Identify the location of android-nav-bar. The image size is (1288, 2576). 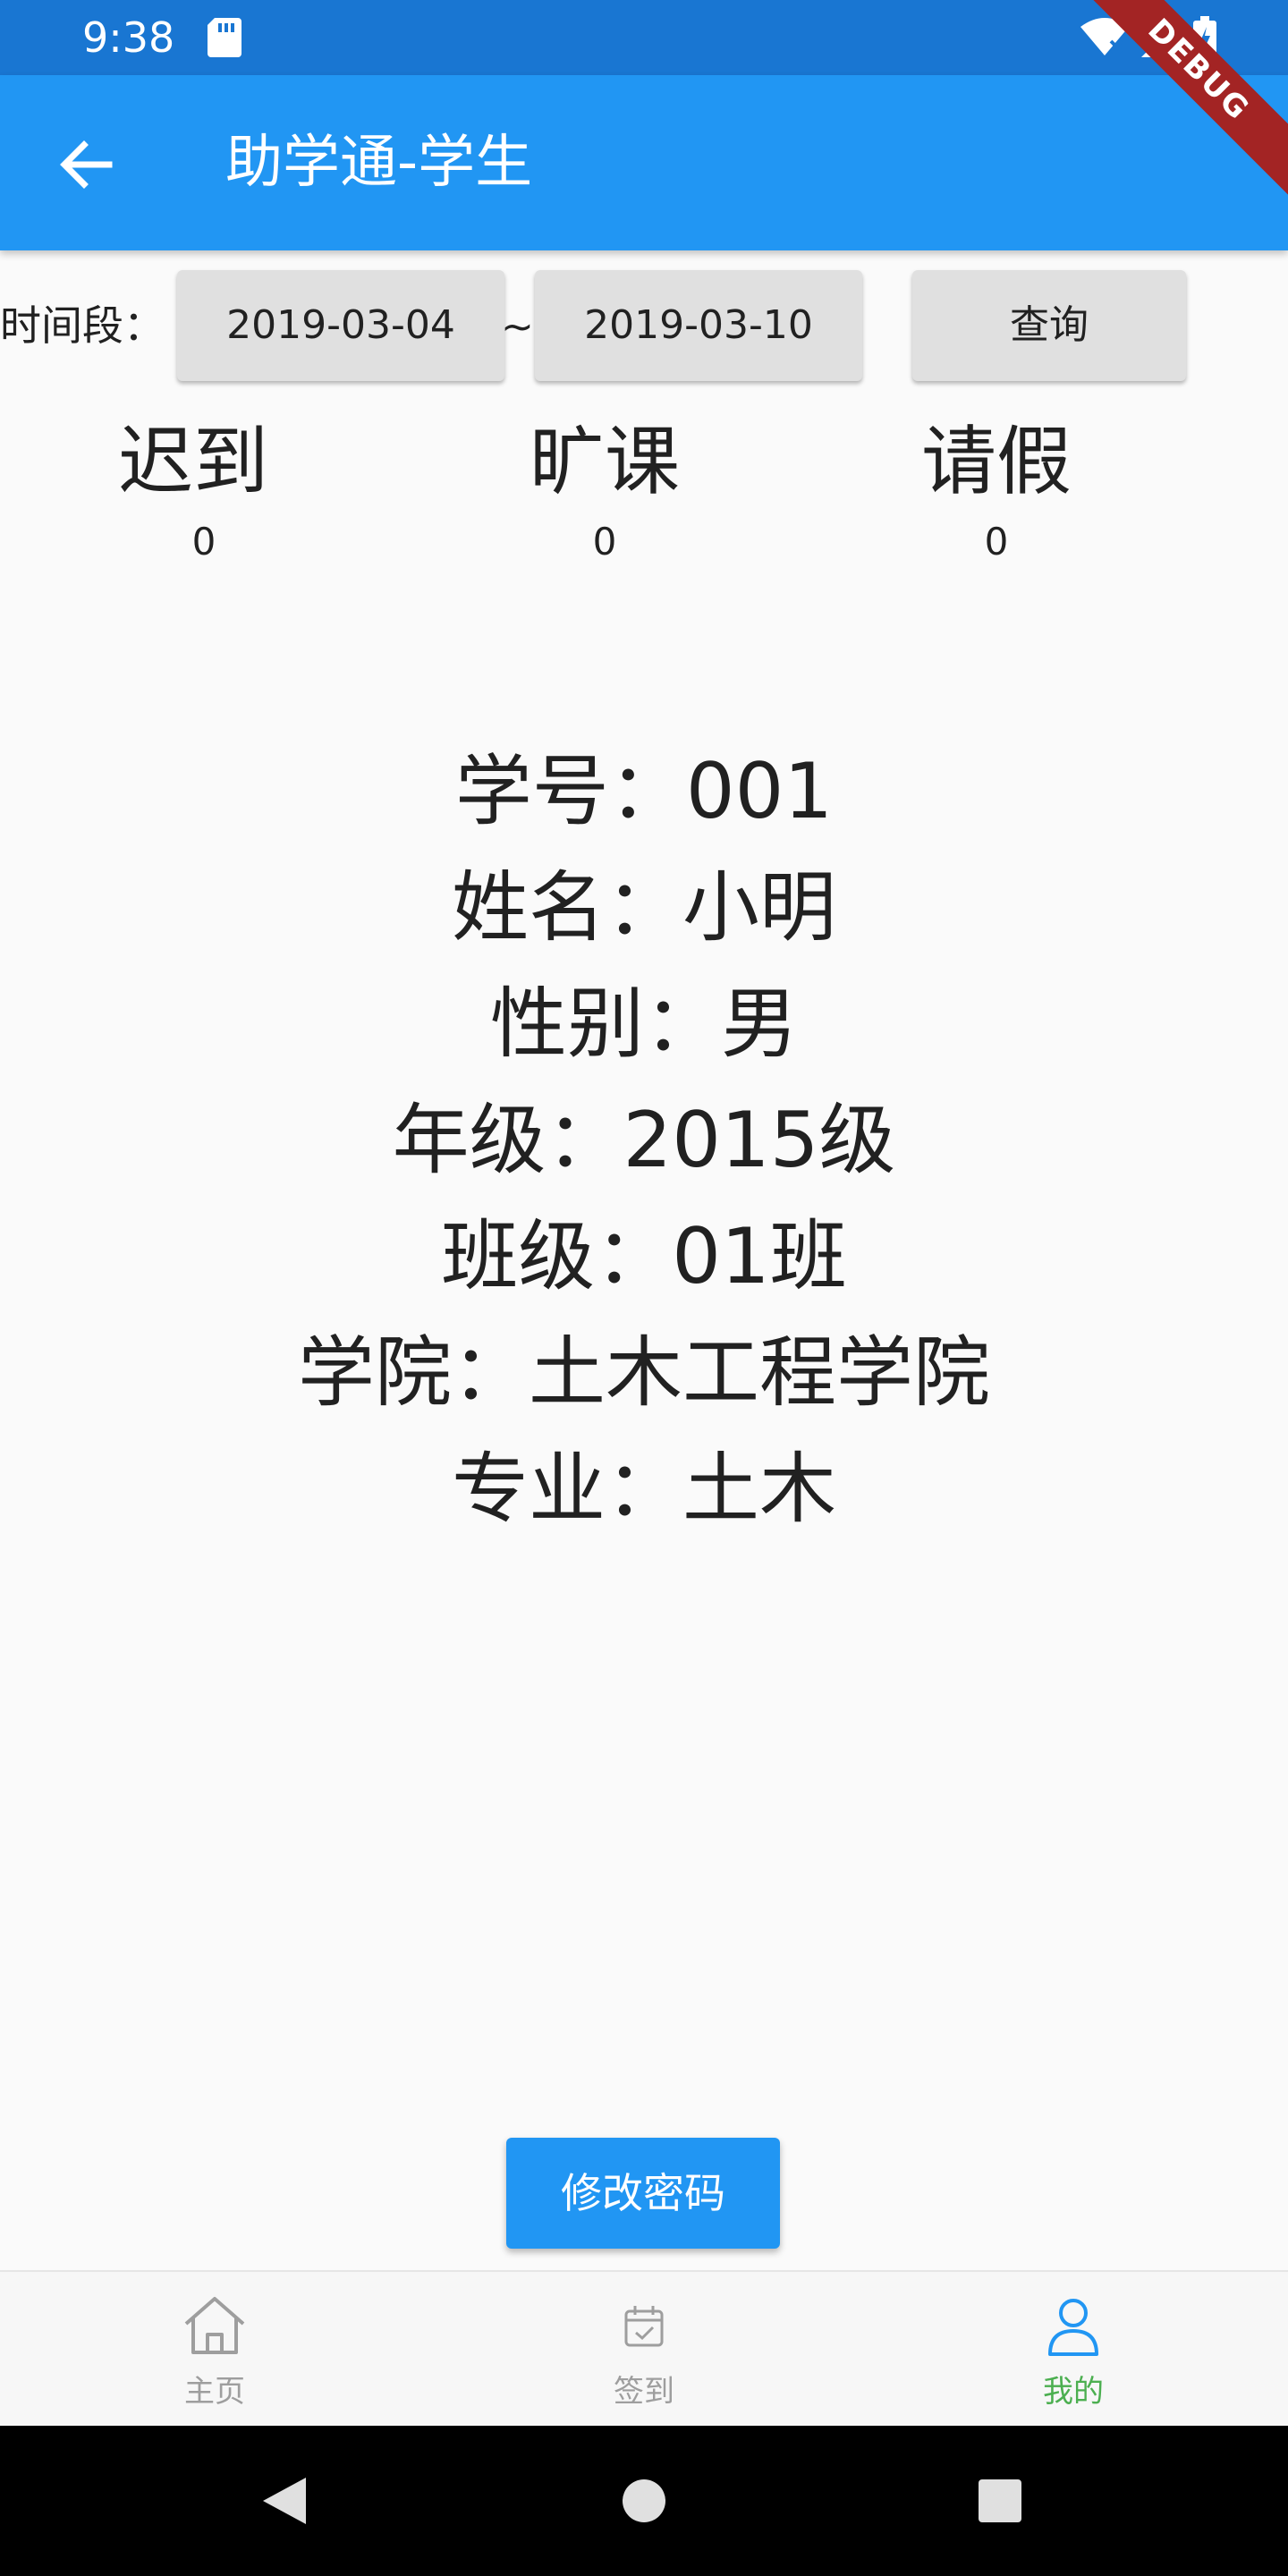
(644, 2501).